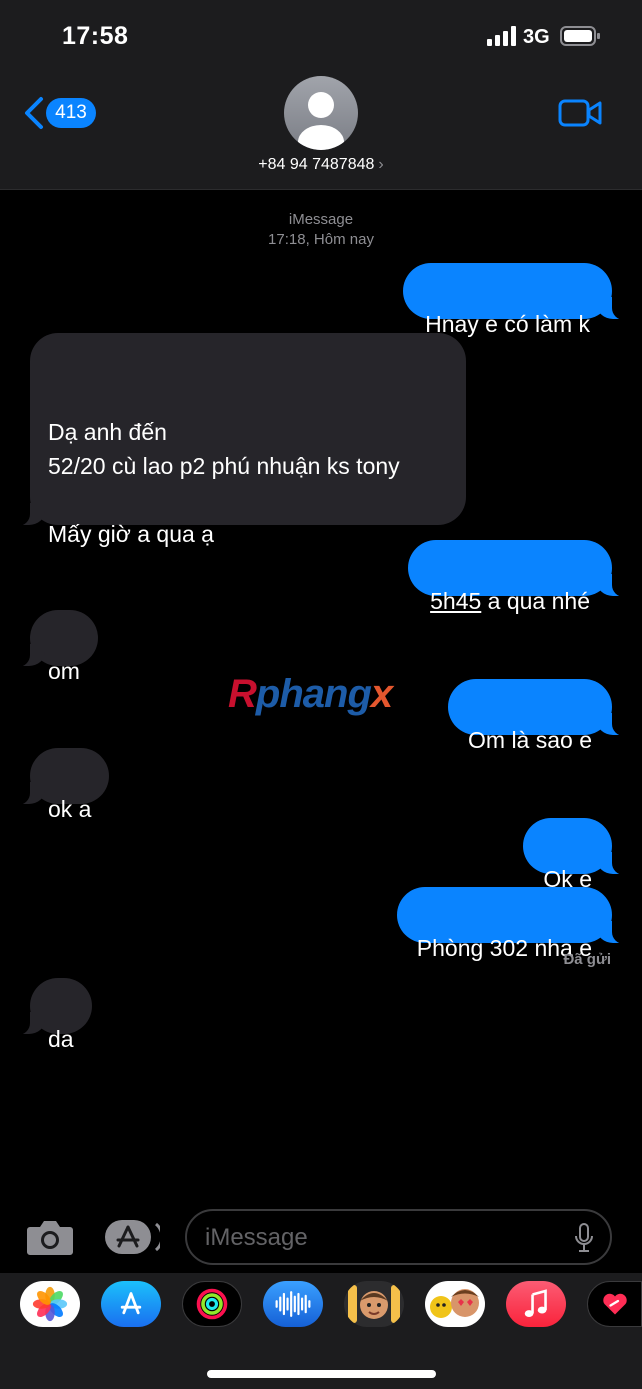 The height and width of the screenshot is (1389, 642). Describe the element at coordinates (614, 1304) in the screenshot. I see `digital-touch-icon` at that location.